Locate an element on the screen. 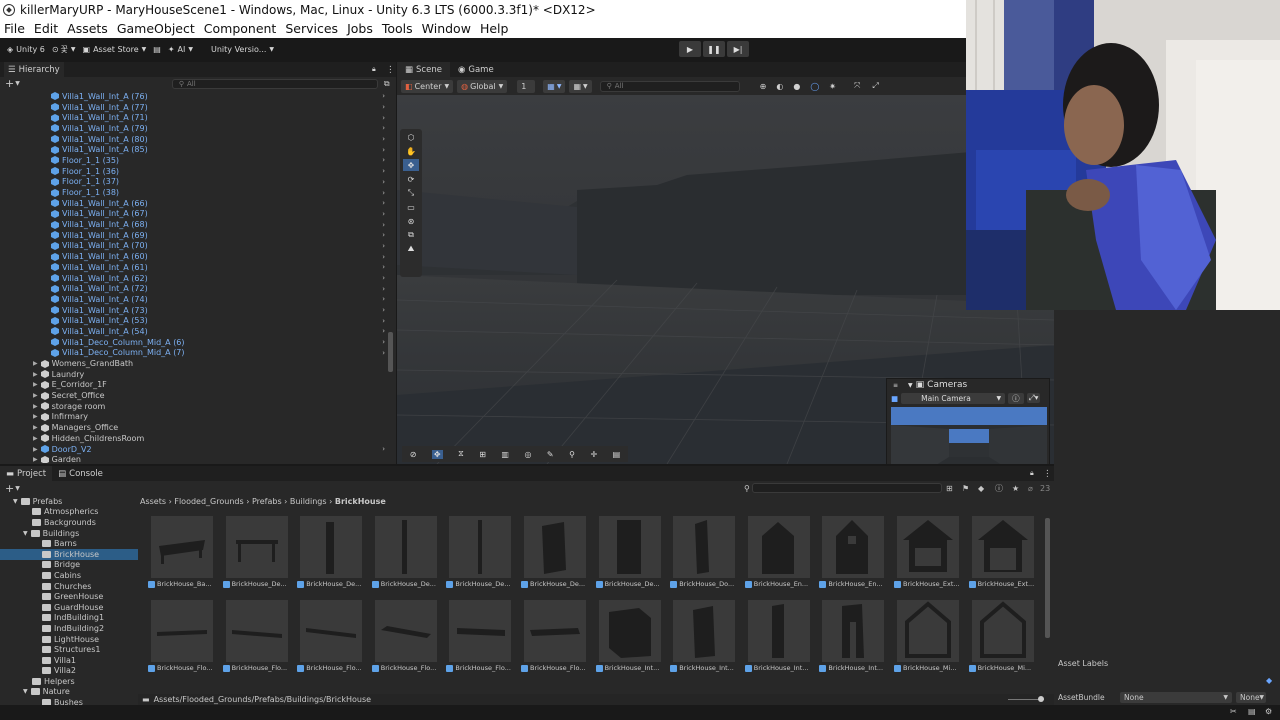 This screenshot has width=1280, height=720. account-button: ◈ Unity 6 is located at coordinates (26, 49).